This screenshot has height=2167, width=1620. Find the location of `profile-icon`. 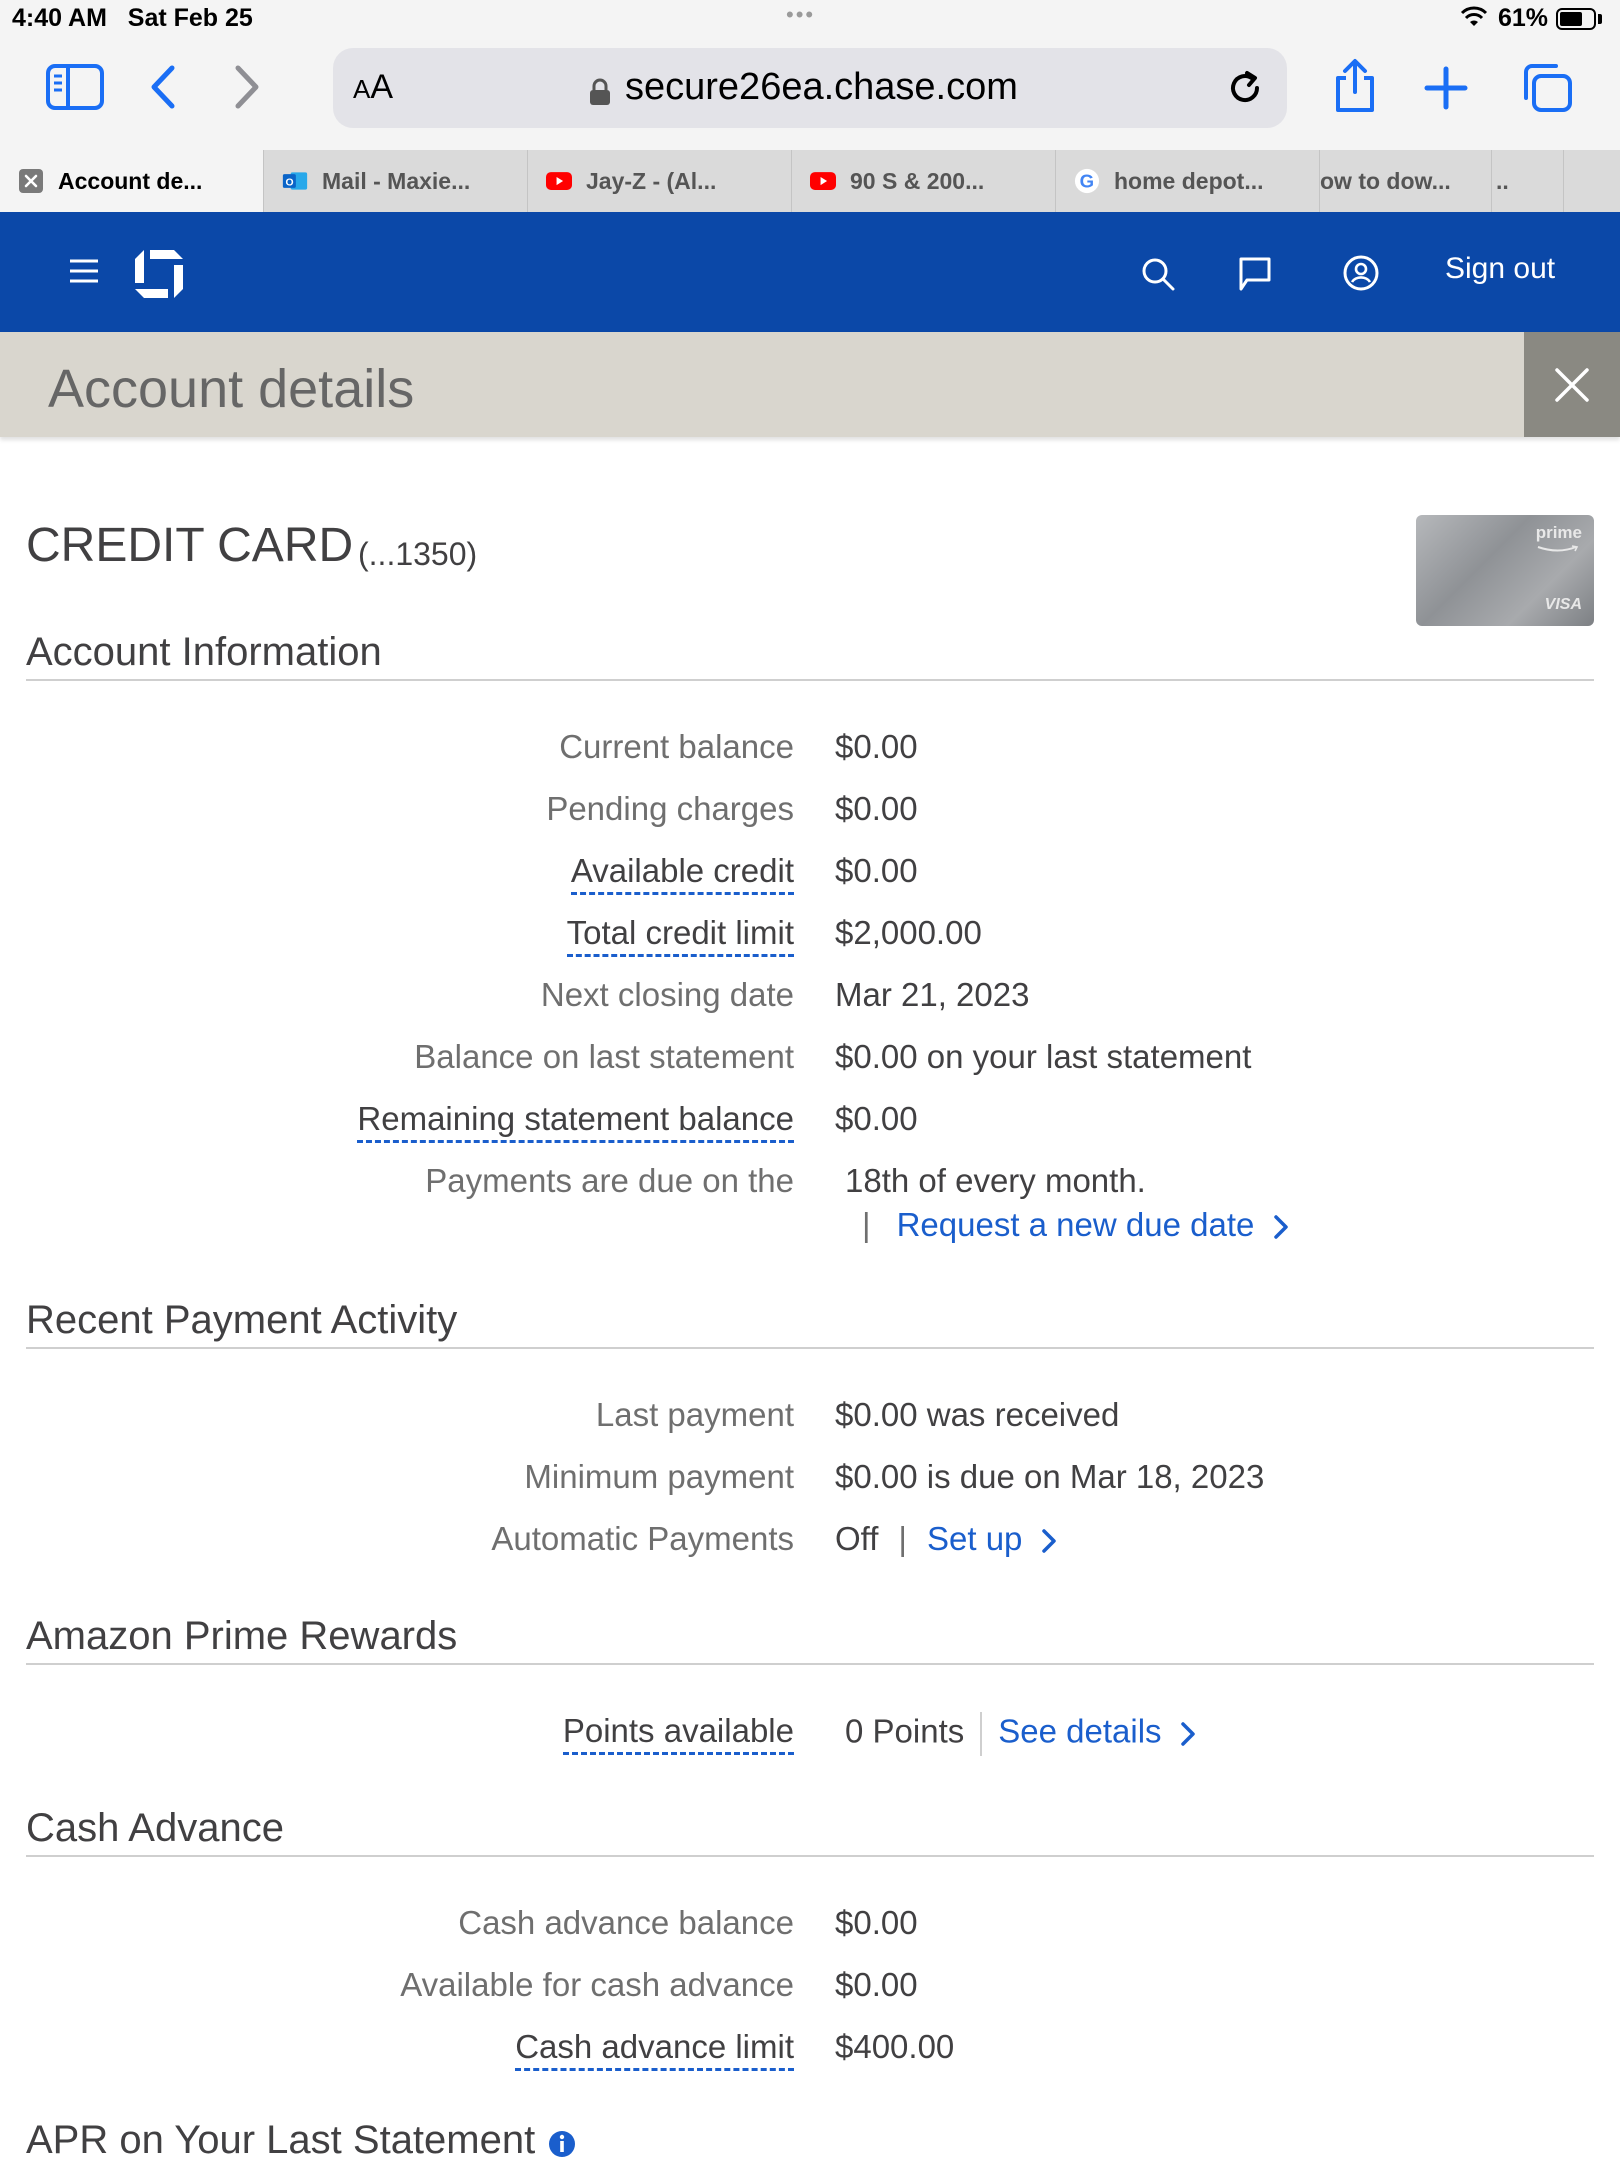

profile-icon is located at coordinates (1361, 275).